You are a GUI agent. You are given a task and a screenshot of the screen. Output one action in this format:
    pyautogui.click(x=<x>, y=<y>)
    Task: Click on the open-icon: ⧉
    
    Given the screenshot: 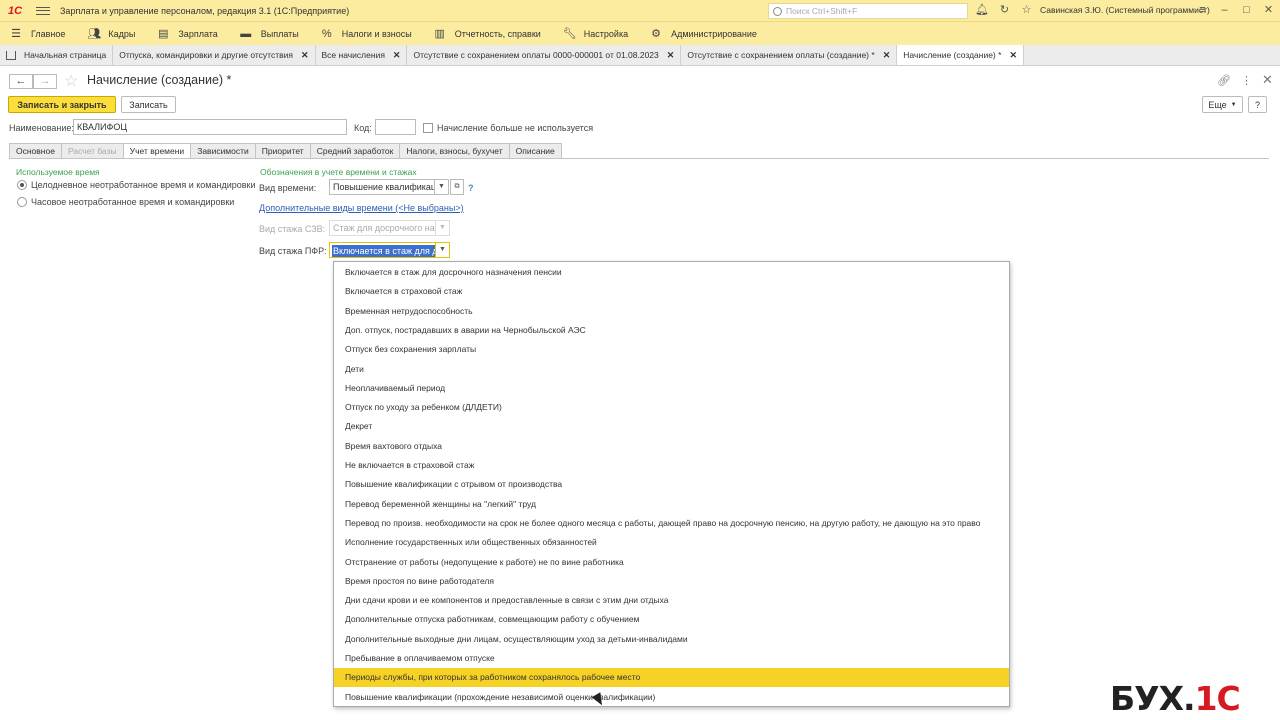 What is the action you would take?
    pyautogui.click(x=457, y=187)
    